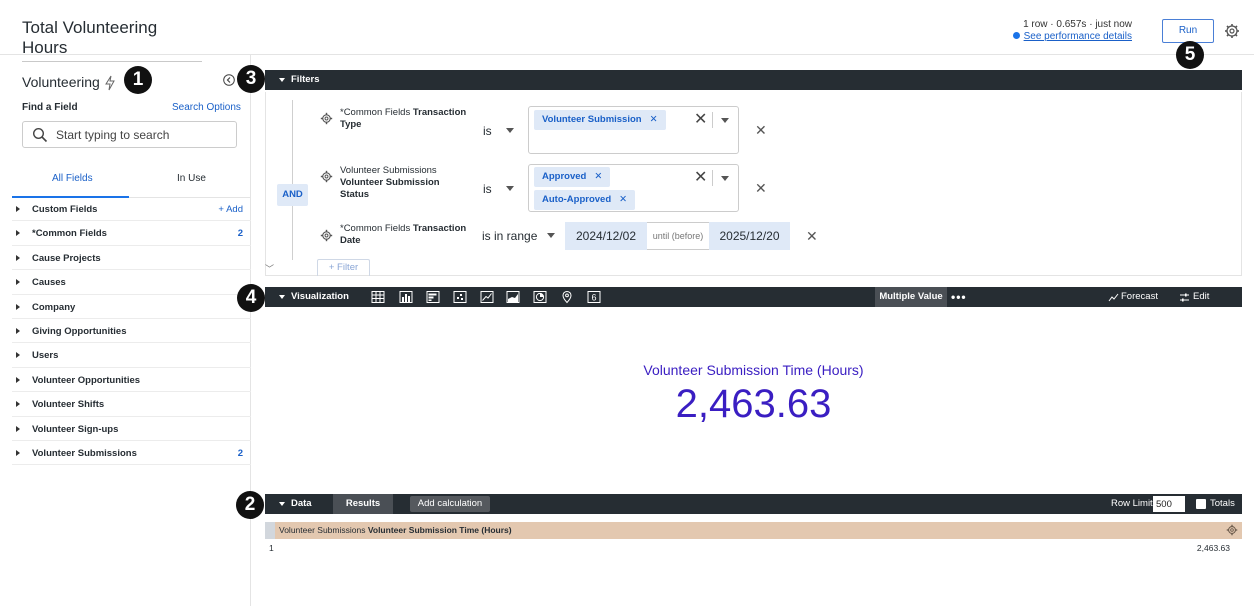 The width and height of the screenshot is (1254, 606). What do you see at coordinates (749, 236) in the screenshot?
I see `to-date-input: 2025/12/20` at bounding box center [749, 236].